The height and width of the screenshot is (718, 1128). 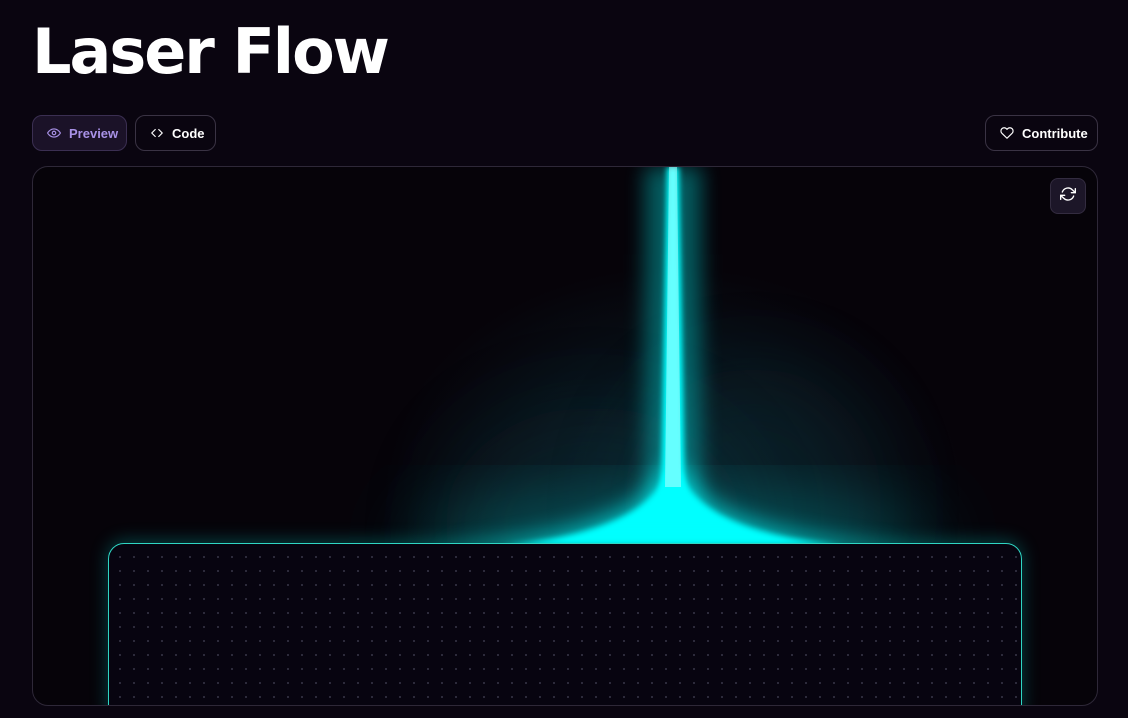 I want to click on contribute-button: Contribute, so click(x=1041, y=133).